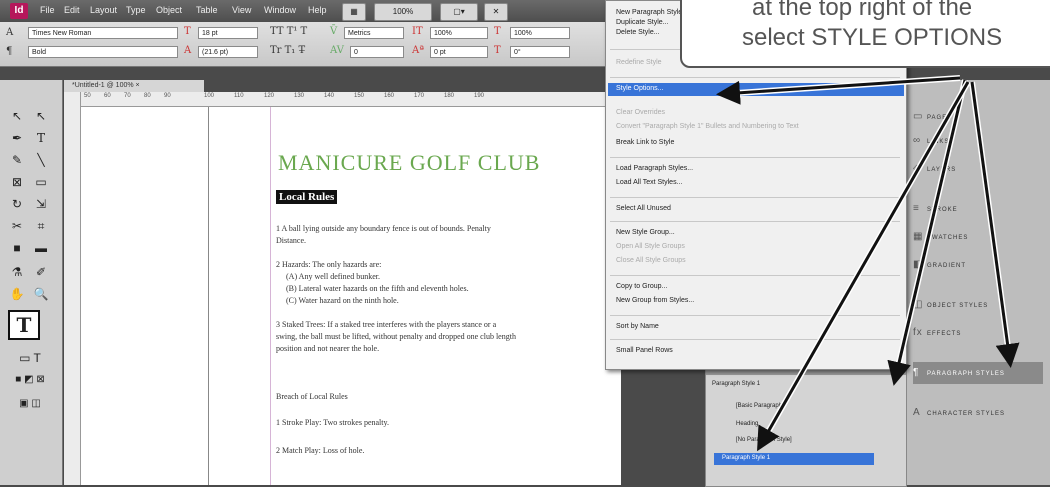  Describe the element at coordinates (87, 96) in the screenshot. I see `ruler-tick: 50` at that location.